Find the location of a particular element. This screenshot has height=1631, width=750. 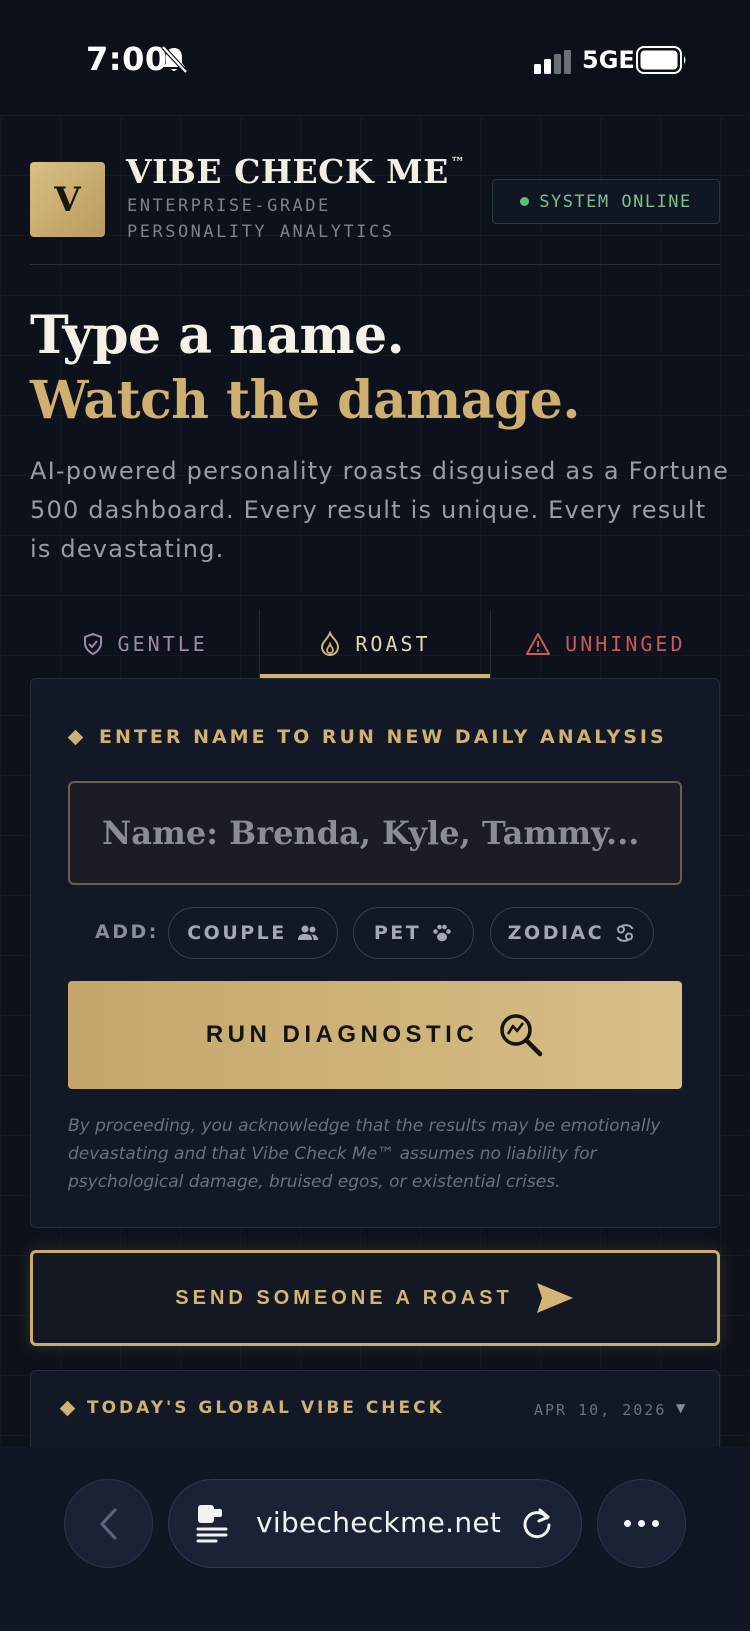

send-roast-label: SEND SOMEONE A ROAST is located at coordinates (344, 1297).